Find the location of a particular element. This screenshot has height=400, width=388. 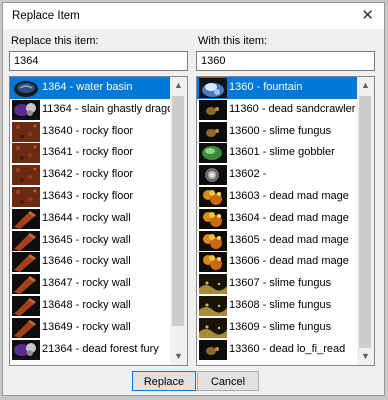

list-item: 21364 - dead forest fury is located at coordinates (90, 350).